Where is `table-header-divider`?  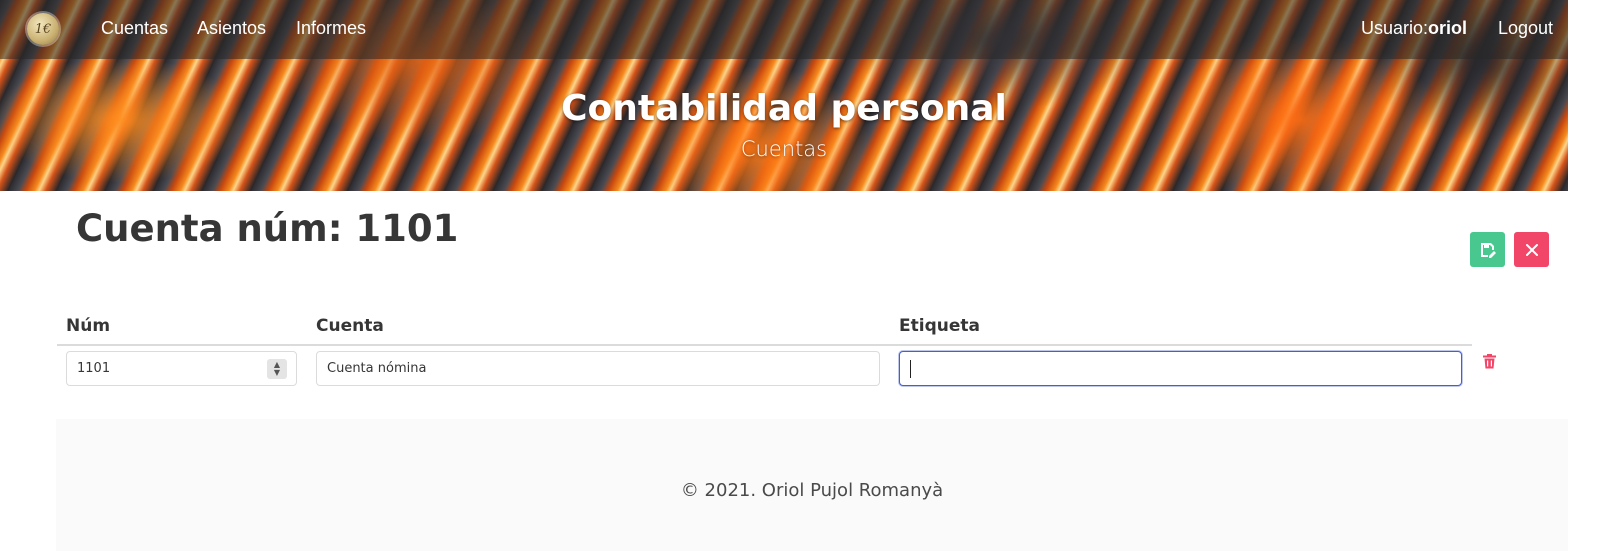
table-header-divider is located at coordinates (764, 345).